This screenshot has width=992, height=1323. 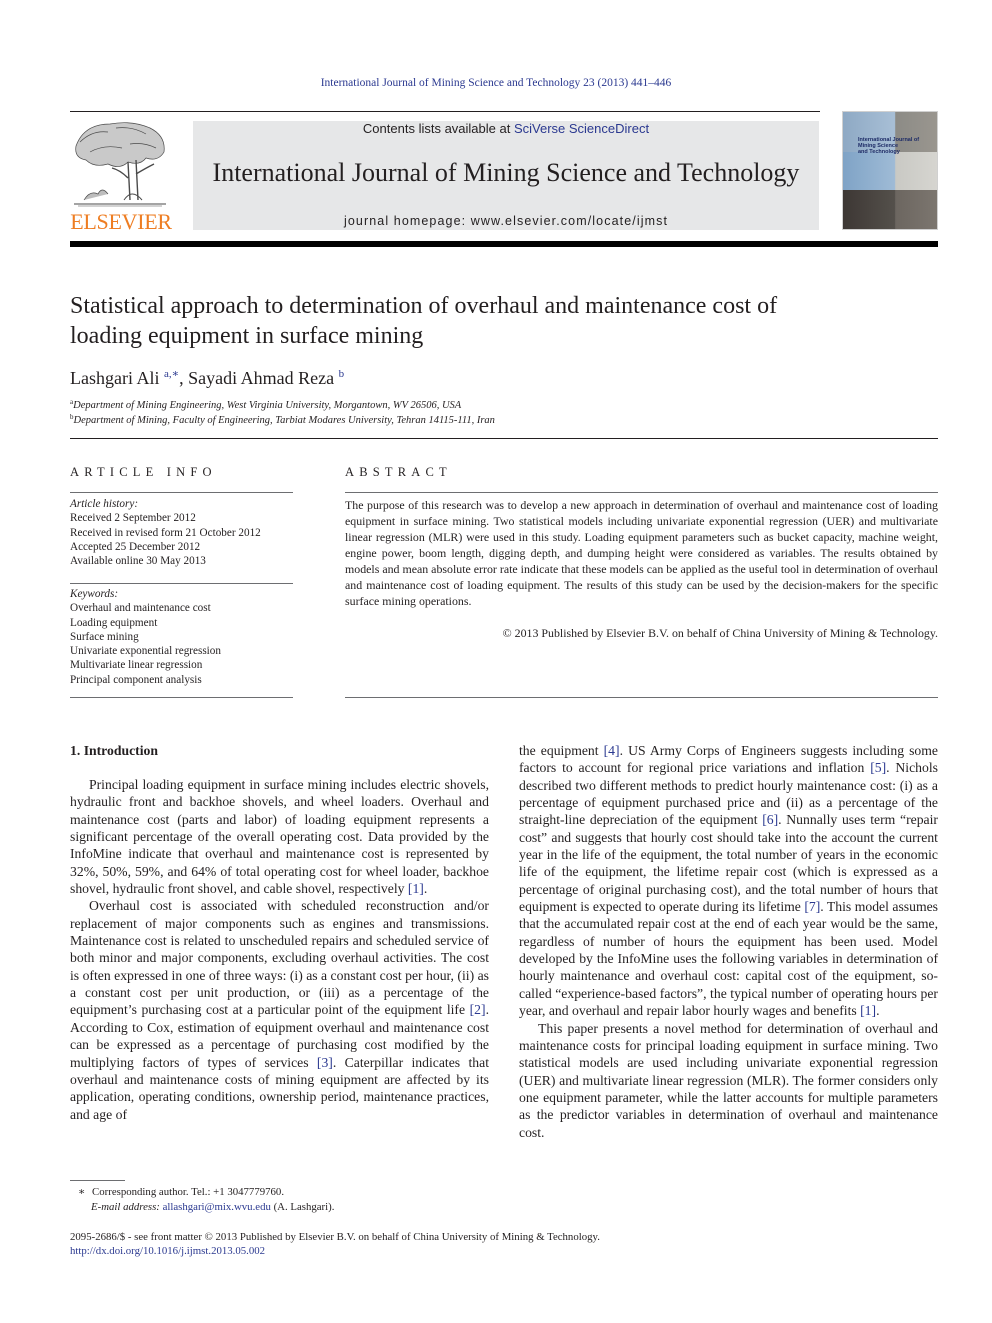 What do you see at coordinates (171, 374) in the screenshot?
I see `author-affiliation-mark: a,∗` at bounding box center [171, 374].